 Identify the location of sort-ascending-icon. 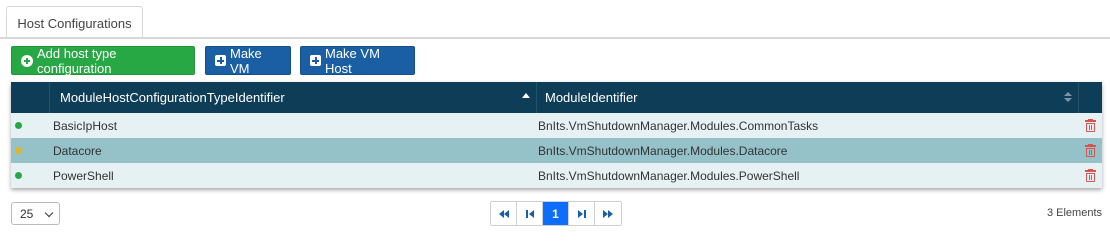
(526, 95).